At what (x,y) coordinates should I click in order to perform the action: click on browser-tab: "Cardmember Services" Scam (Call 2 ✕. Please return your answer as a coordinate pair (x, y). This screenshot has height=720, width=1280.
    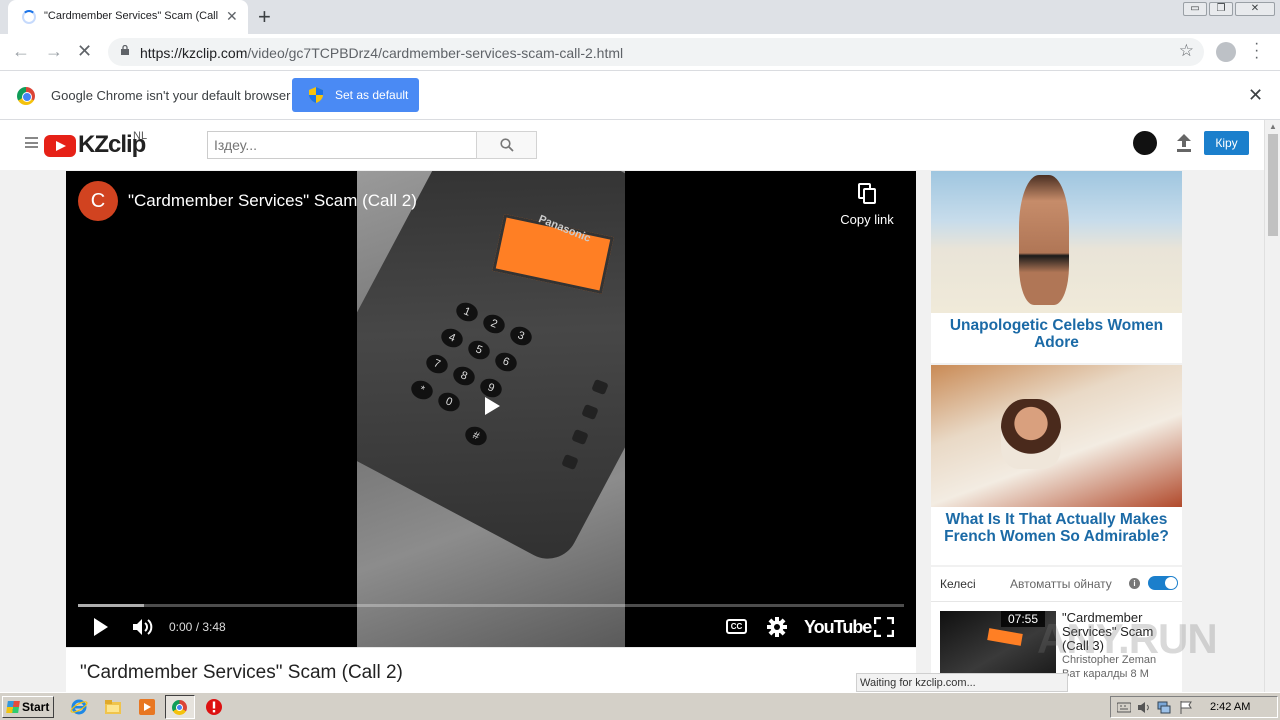
    Looking at the image, I should click on (128, 17).